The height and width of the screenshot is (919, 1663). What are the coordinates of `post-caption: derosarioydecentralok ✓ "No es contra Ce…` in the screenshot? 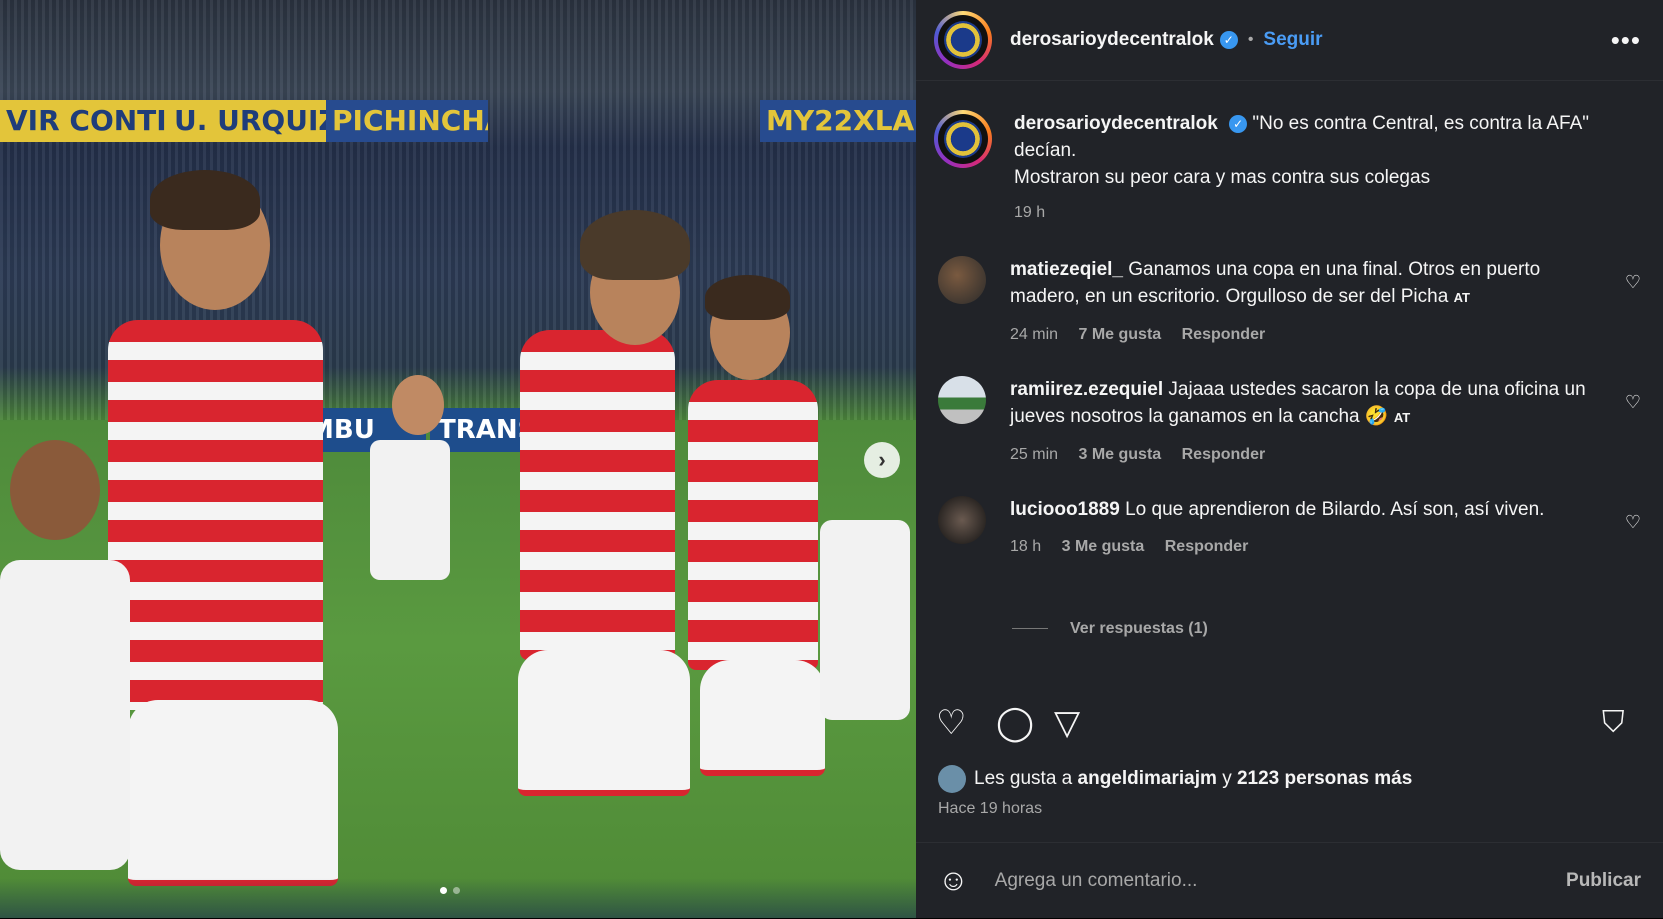 It's located at (1289, 168).